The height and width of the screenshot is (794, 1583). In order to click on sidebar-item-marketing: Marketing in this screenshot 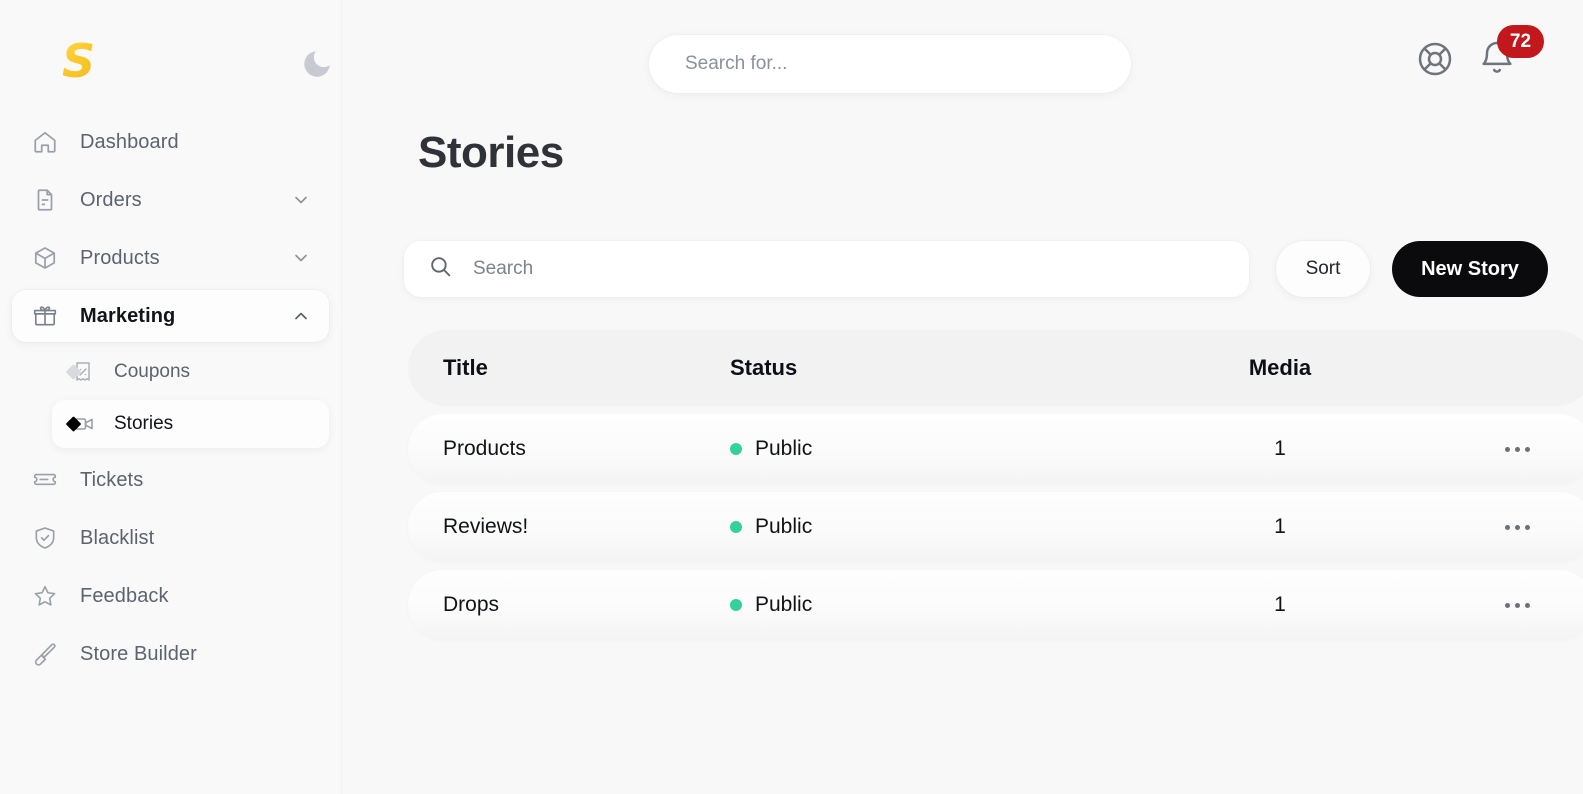, I will do `click(170, 316)`.